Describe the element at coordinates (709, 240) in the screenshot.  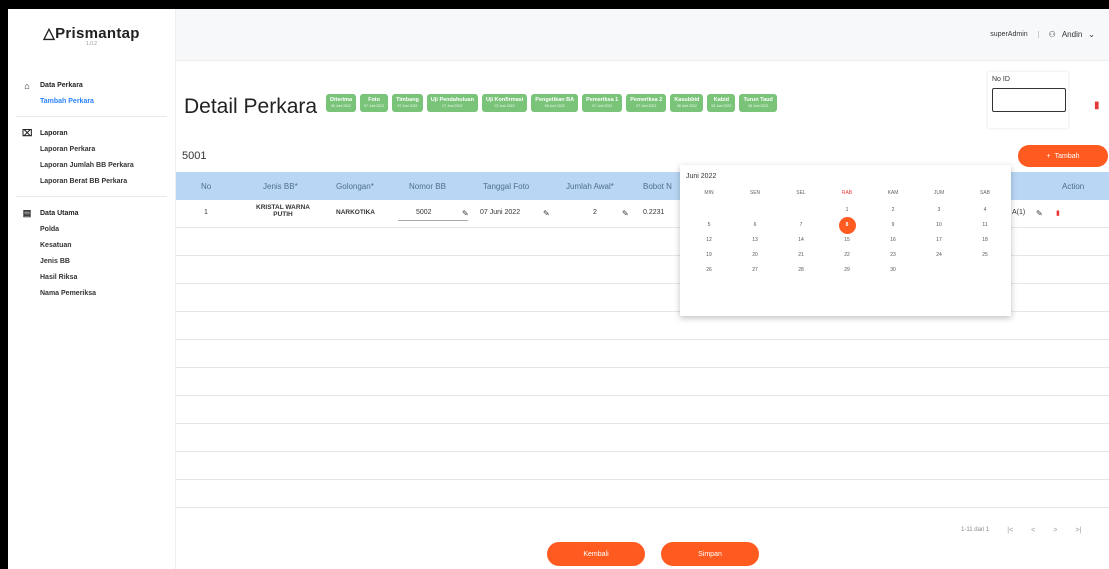
I see `calendar-day: 12` at that location.